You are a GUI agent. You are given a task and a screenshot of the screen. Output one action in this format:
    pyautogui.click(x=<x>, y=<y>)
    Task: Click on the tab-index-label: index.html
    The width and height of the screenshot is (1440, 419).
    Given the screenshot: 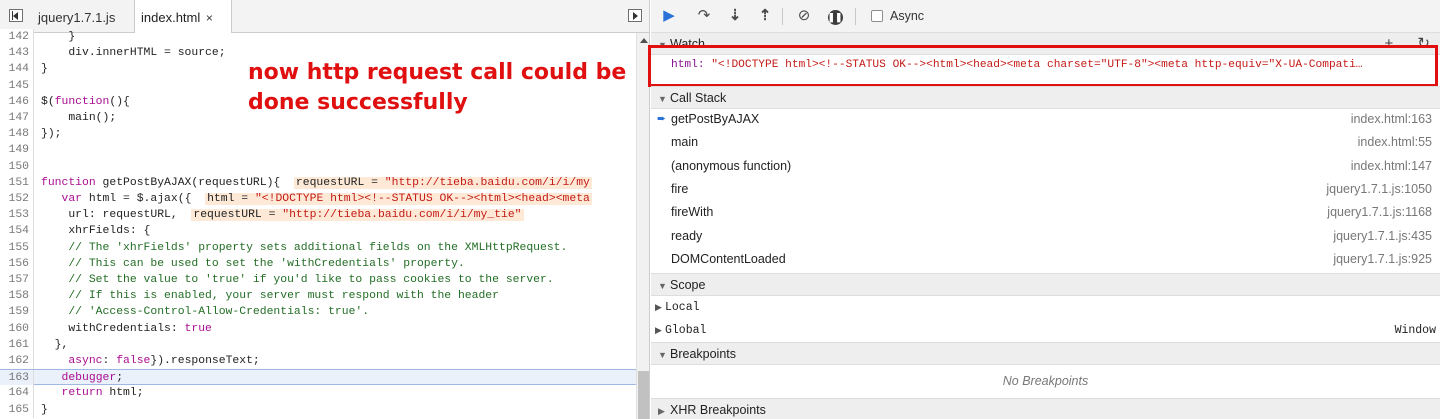 What is the action you would take?
    pyautogui.click(x=171, y=17)
    